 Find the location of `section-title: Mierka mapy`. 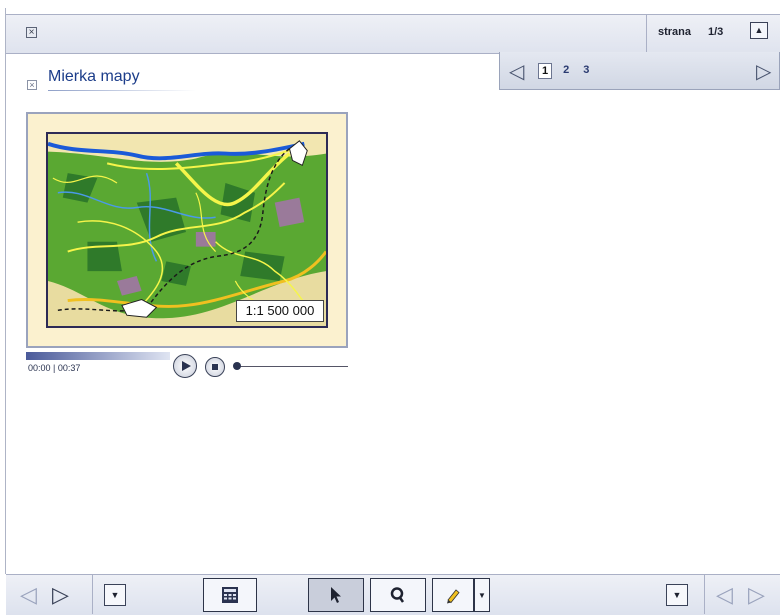

section-title: Mierka mapy is located at coordinates (94, 76).